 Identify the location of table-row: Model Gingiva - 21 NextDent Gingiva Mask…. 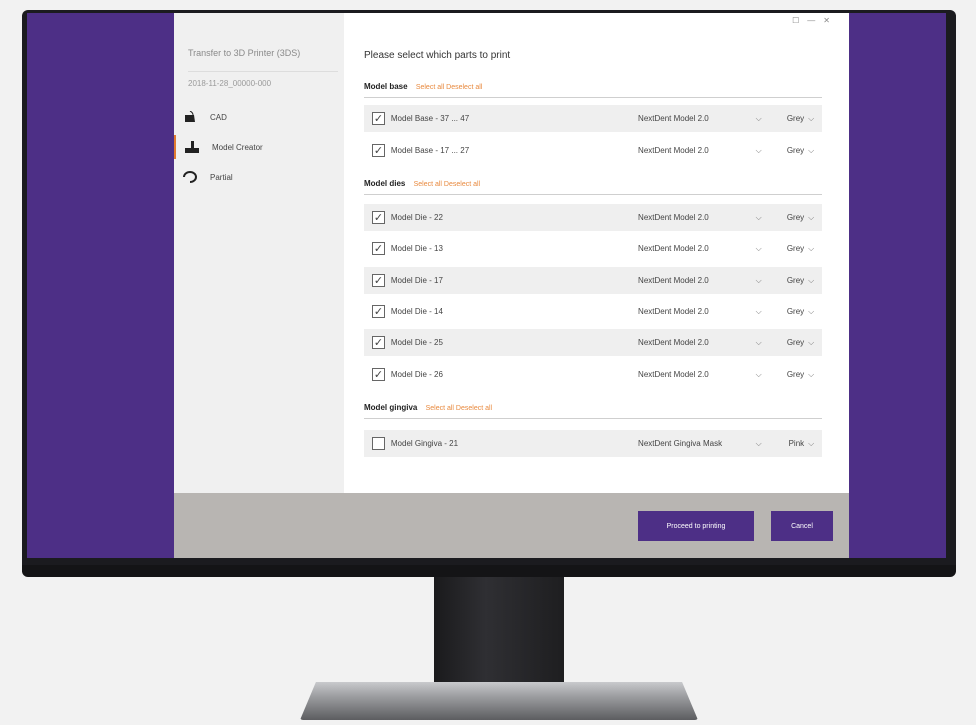
(593, 443).